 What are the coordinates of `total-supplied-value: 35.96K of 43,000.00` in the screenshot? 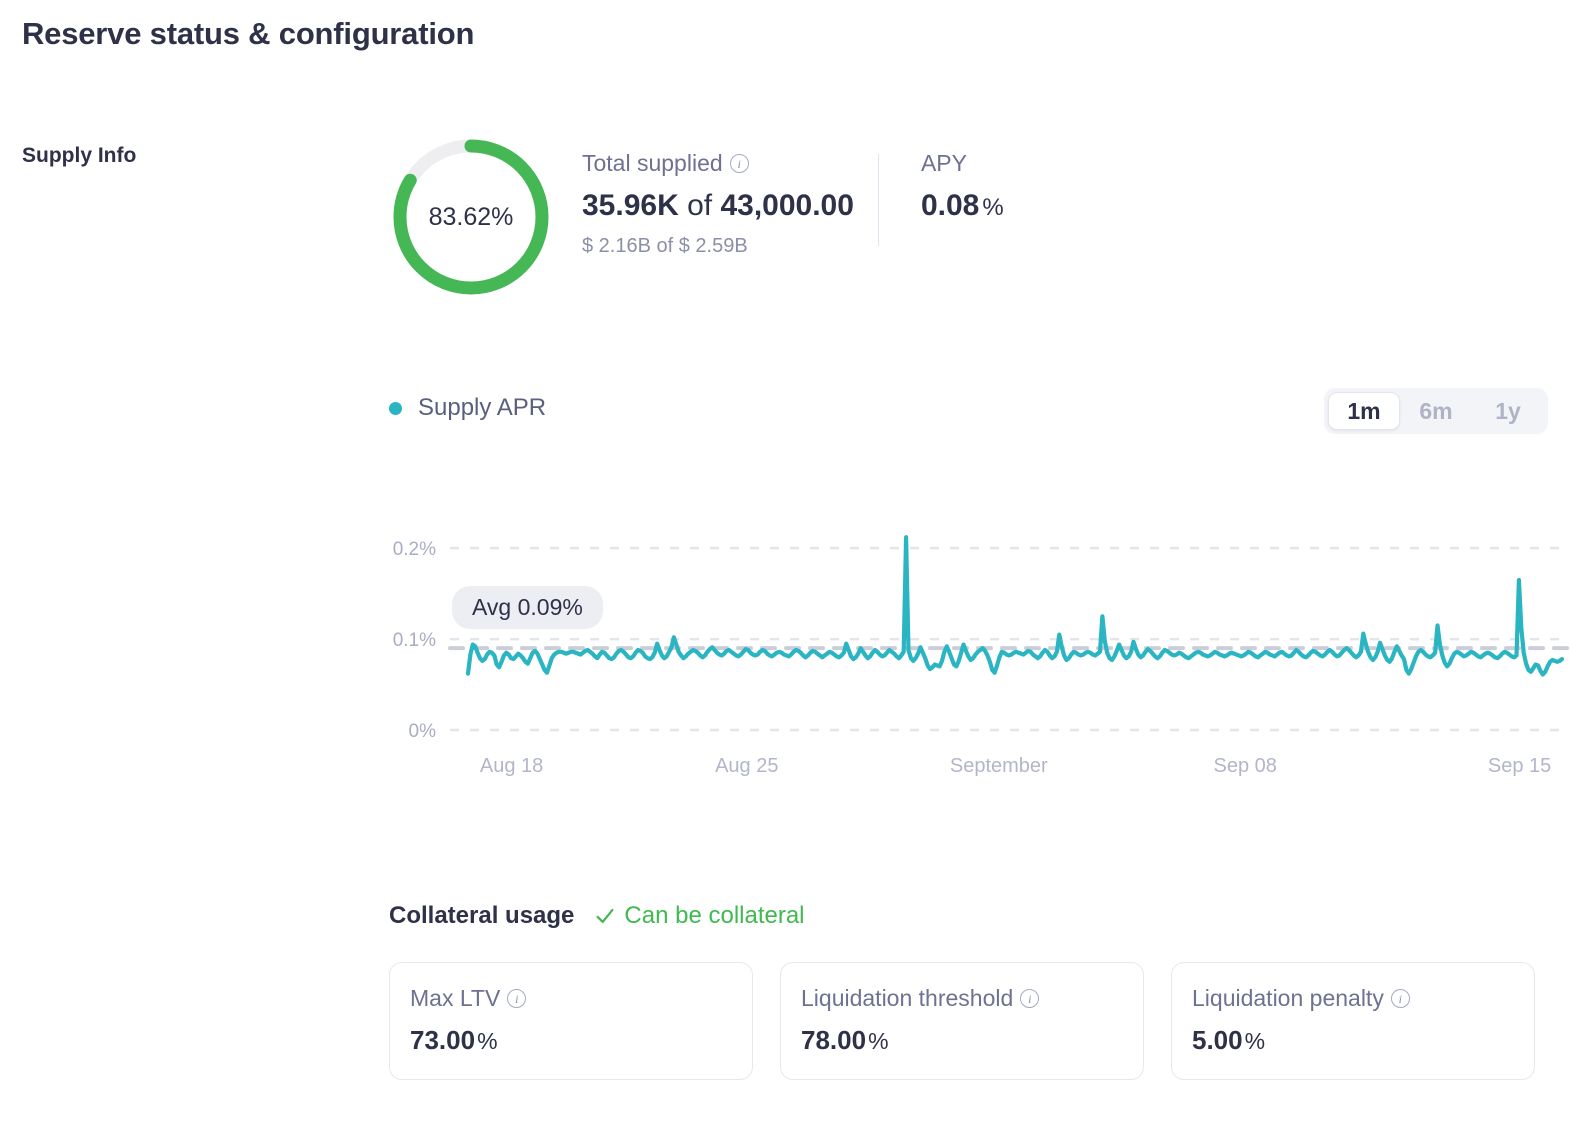 It's located at (718, 206).